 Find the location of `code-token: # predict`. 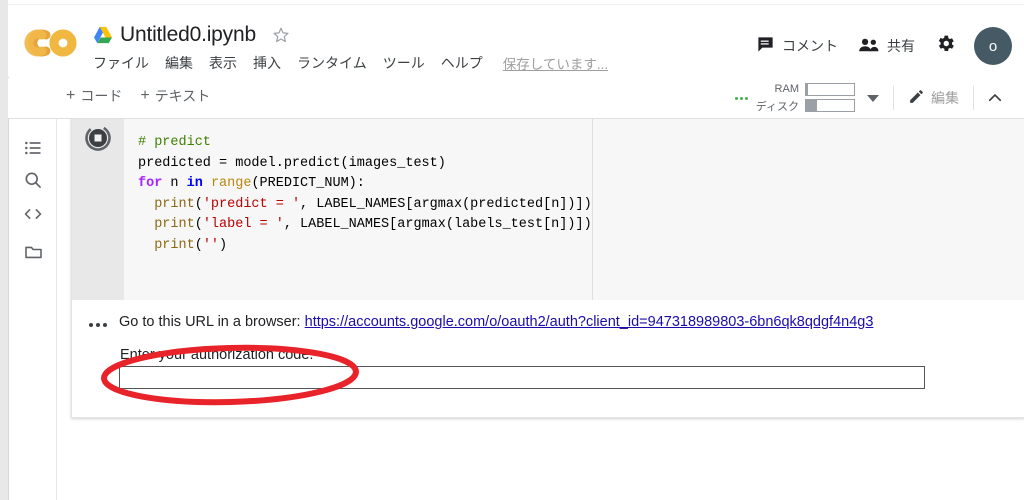

code-token: # predict is located at coordinates (174, 142).